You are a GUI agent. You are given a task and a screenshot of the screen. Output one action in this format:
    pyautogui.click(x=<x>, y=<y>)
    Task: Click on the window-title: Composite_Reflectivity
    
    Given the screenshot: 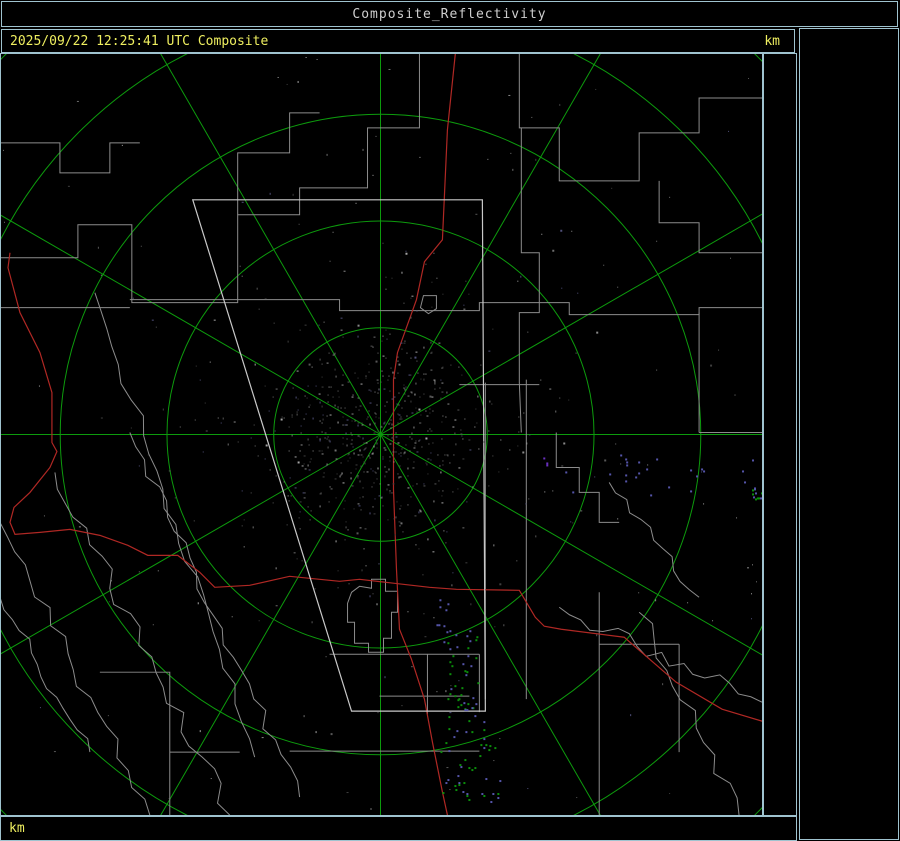 What is the action you would take?
    pyautogui.click(x=449, y=14)
    